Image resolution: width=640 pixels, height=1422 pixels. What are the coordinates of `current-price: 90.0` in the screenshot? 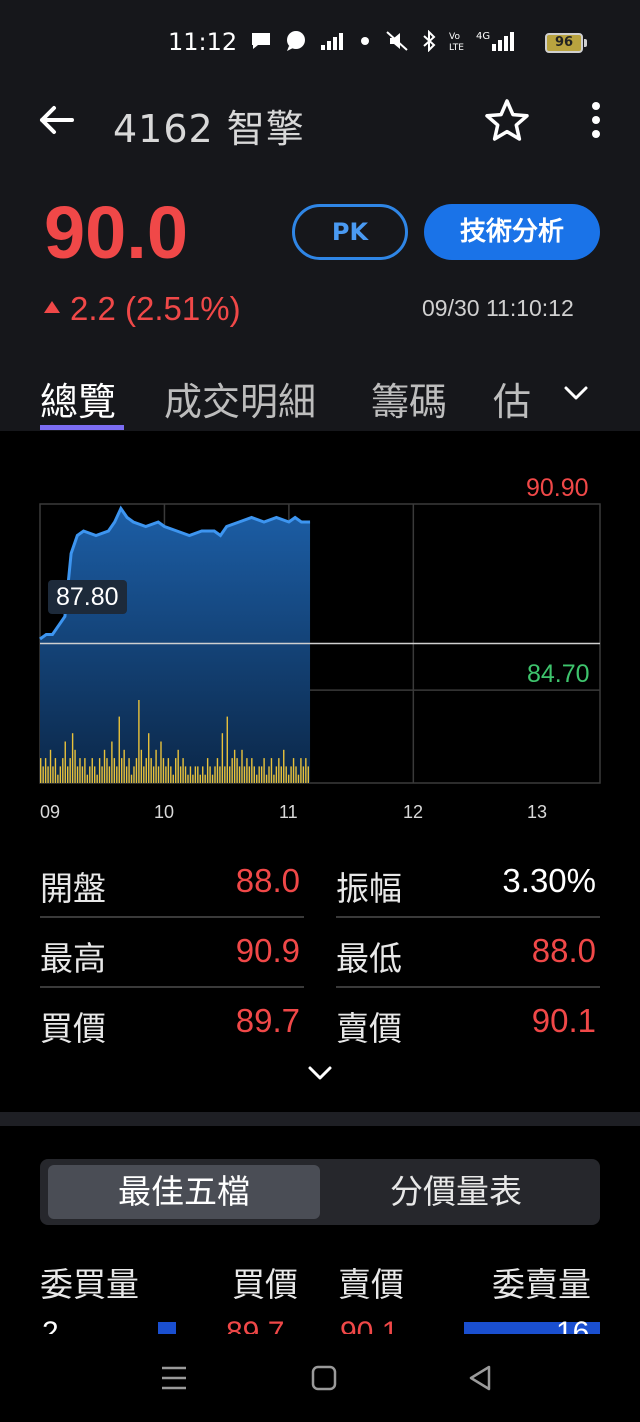 It's located at (116, 232).